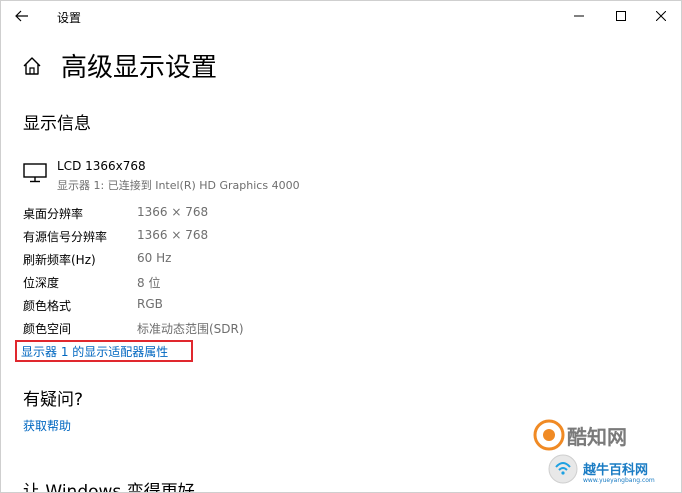 This screenshot has height=493, width=682. What do you see at coordinates (223, 283) in the screenshot?
I see `info-row-bit-depth: 位深度 8 位` at bounding box center [223, 283].